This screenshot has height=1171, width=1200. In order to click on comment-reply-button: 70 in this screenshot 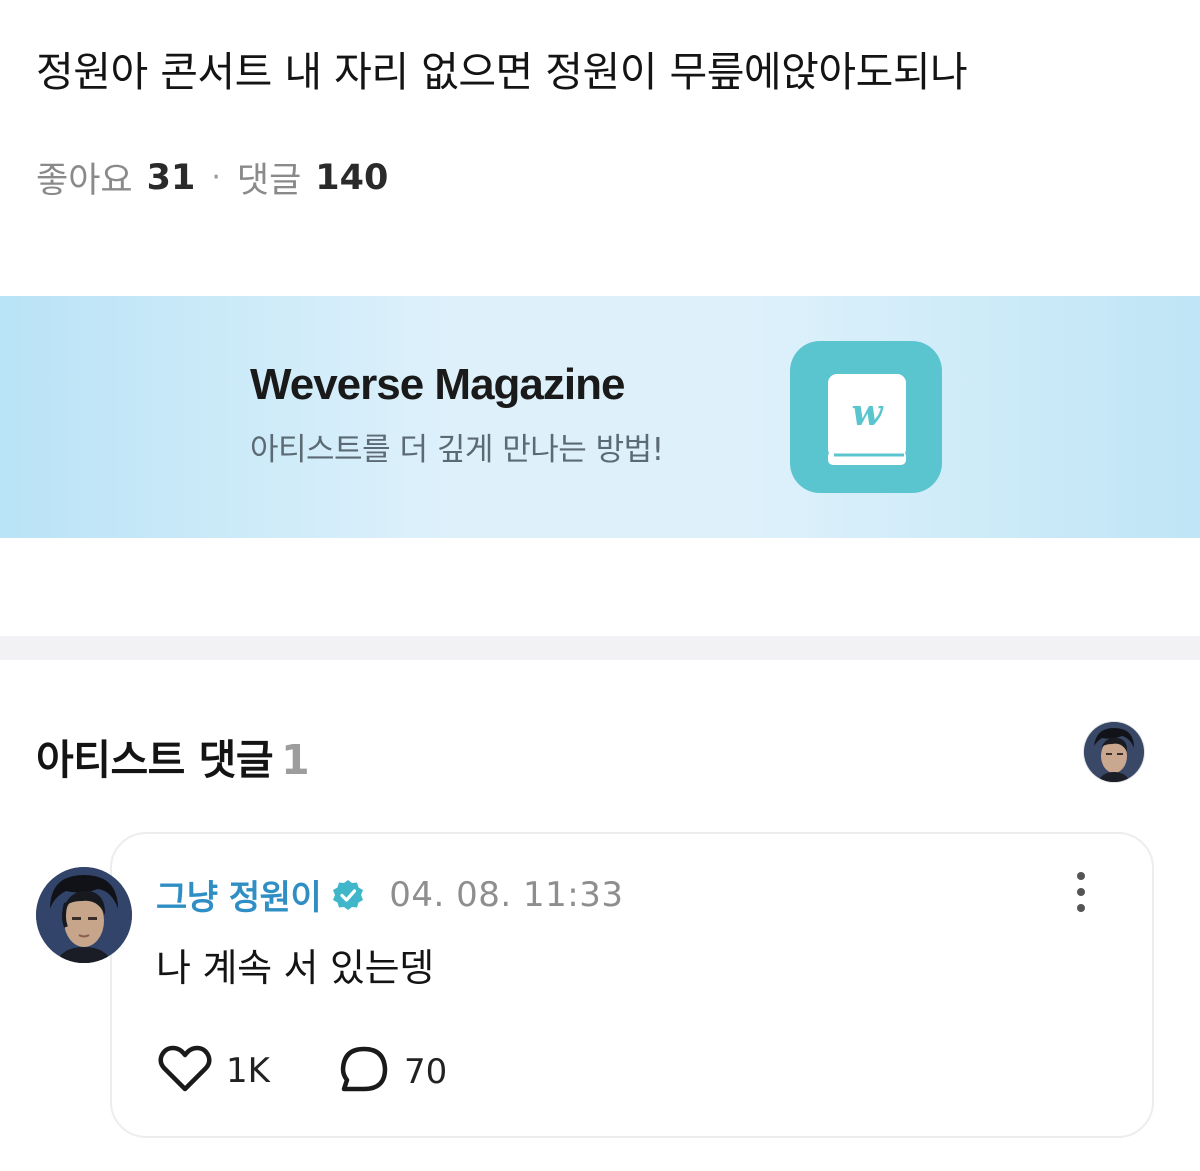, I will do `click(392, 1072)`.